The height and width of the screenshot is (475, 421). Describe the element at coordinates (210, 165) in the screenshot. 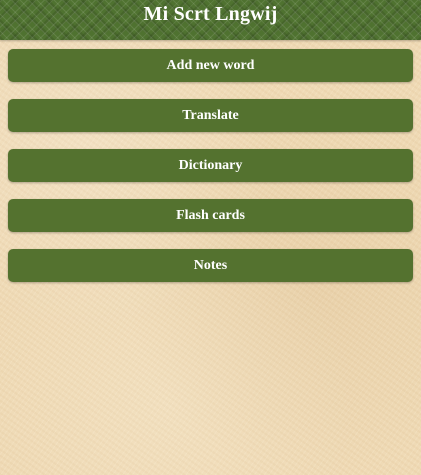

I see `dictionary-button: Dictionary` at that location.